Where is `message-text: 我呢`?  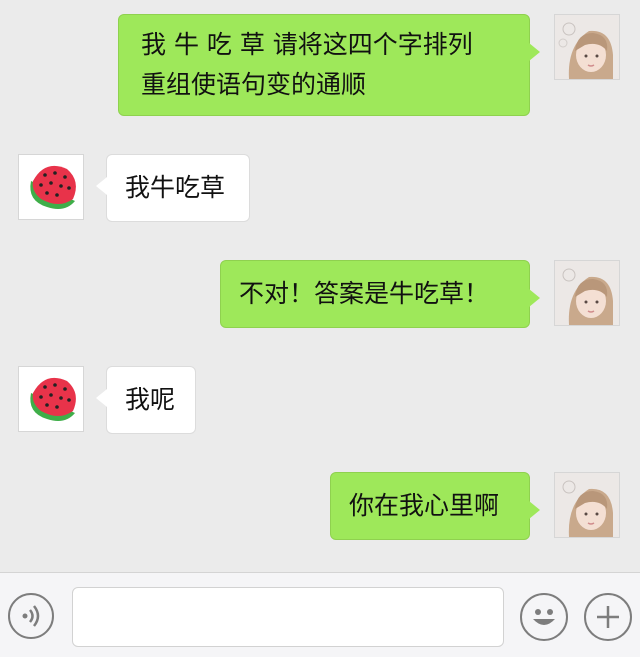
message-text: 我呢 is located at coordinates (150, 399).